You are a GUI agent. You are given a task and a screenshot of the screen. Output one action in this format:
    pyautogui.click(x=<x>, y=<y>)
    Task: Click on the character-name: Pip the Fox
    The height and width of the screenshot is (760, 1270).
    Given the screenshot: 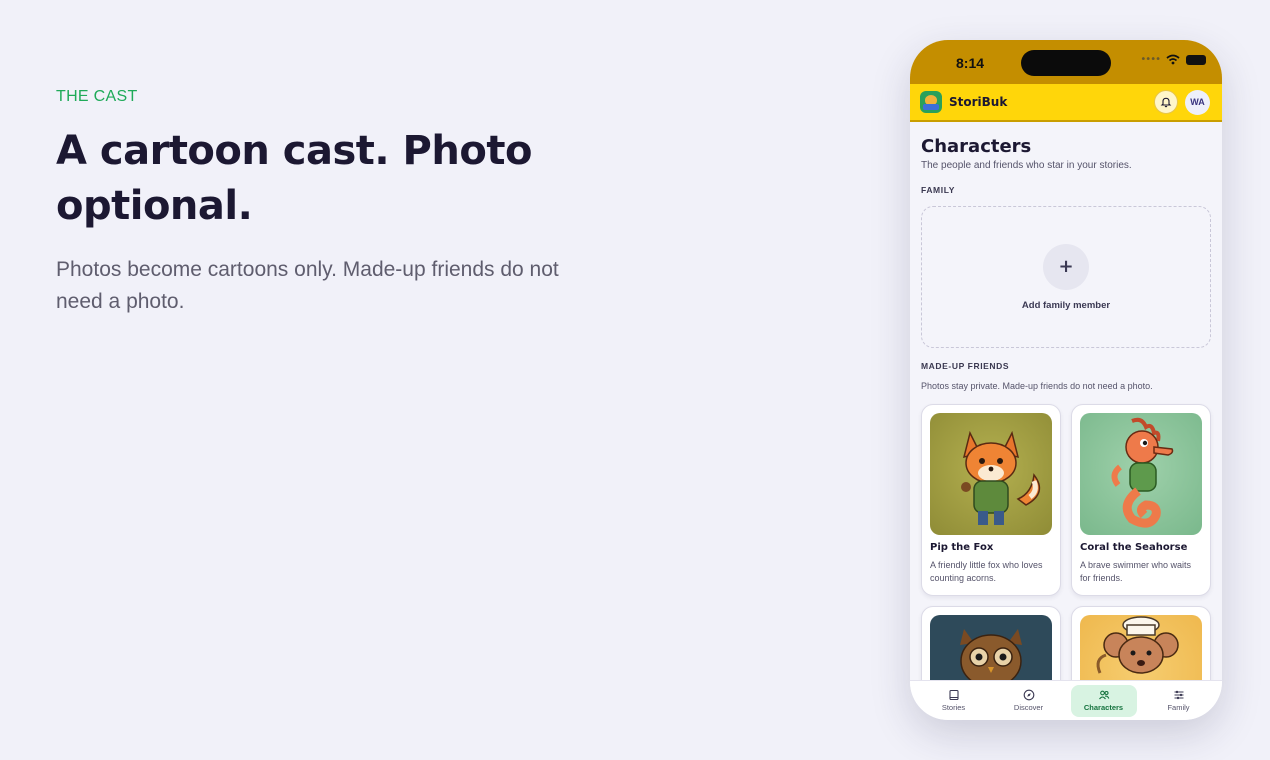 What is the action you would take?
    pyautogui.click(x=962, y=547)
    